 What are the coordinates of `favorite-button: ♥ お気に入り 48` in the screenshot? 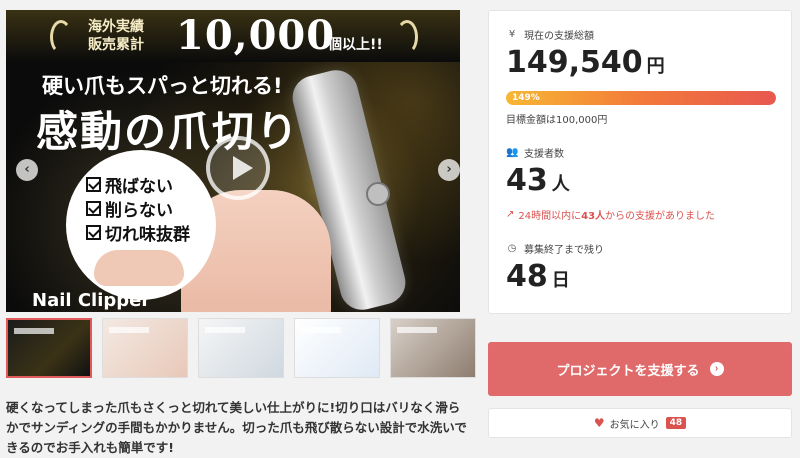 It's located at (640, 423).